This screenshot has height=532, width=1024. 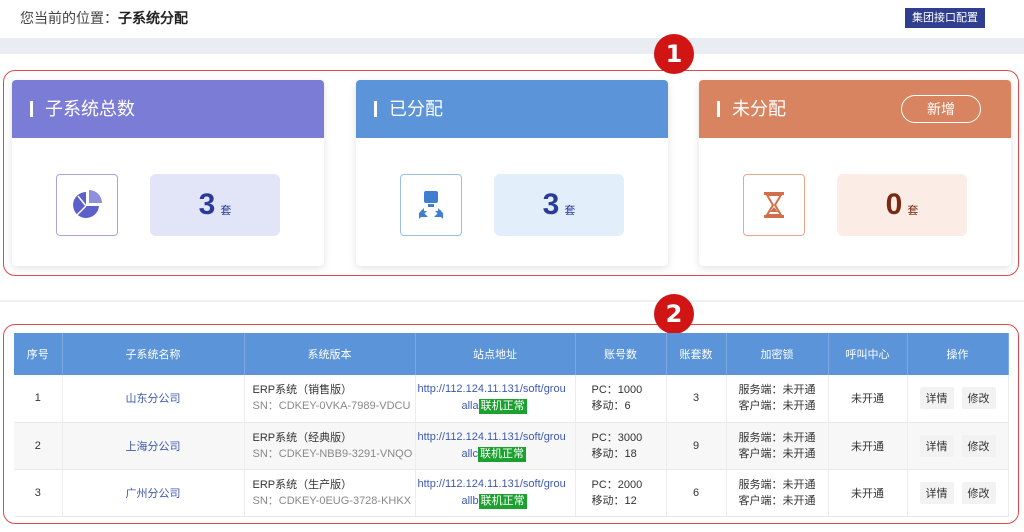 What do you see at coordinates (302, 484) in the screenshot?
I see `version-name: ERP系统（生产版）` at bounding box center [302, 484].